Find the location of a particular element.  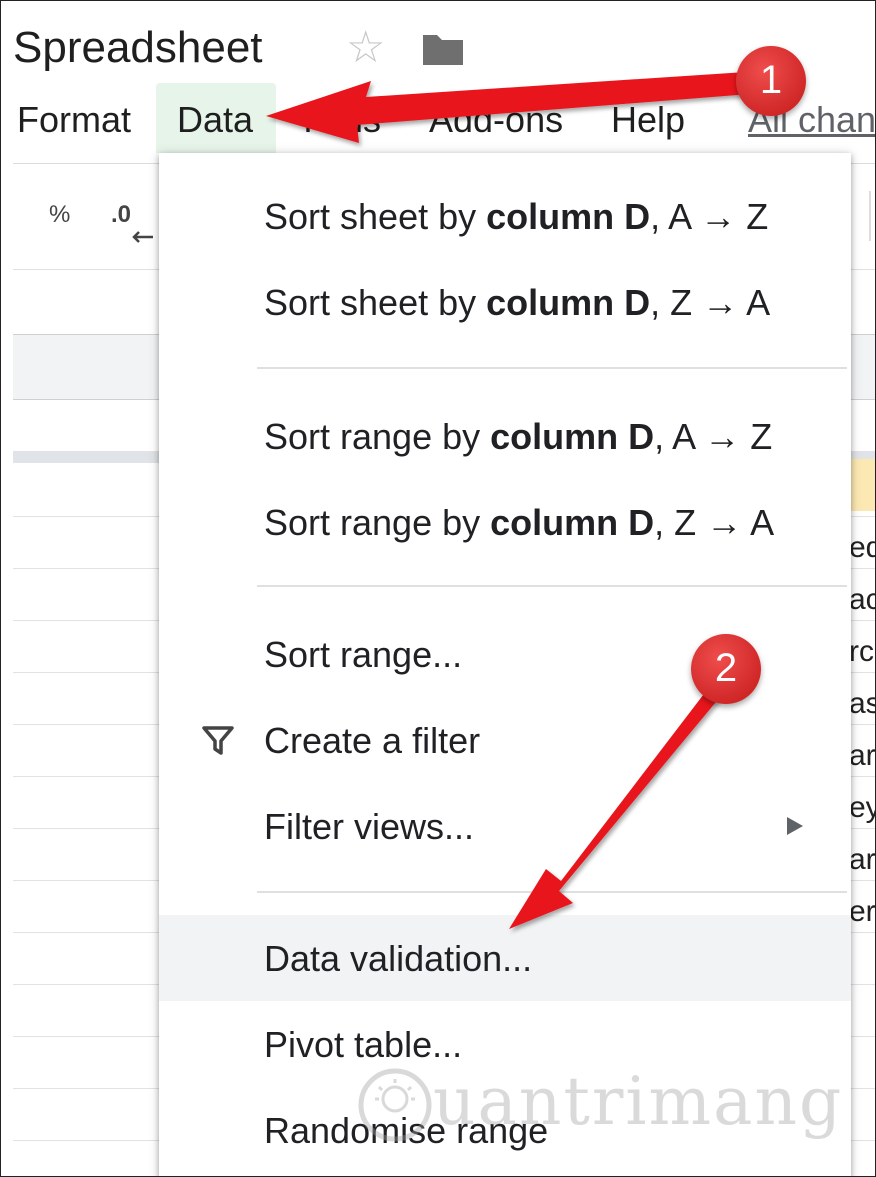

menu-item-sort-range-az: Sort range by column D, A → Z is located at coordinates (505, 436).